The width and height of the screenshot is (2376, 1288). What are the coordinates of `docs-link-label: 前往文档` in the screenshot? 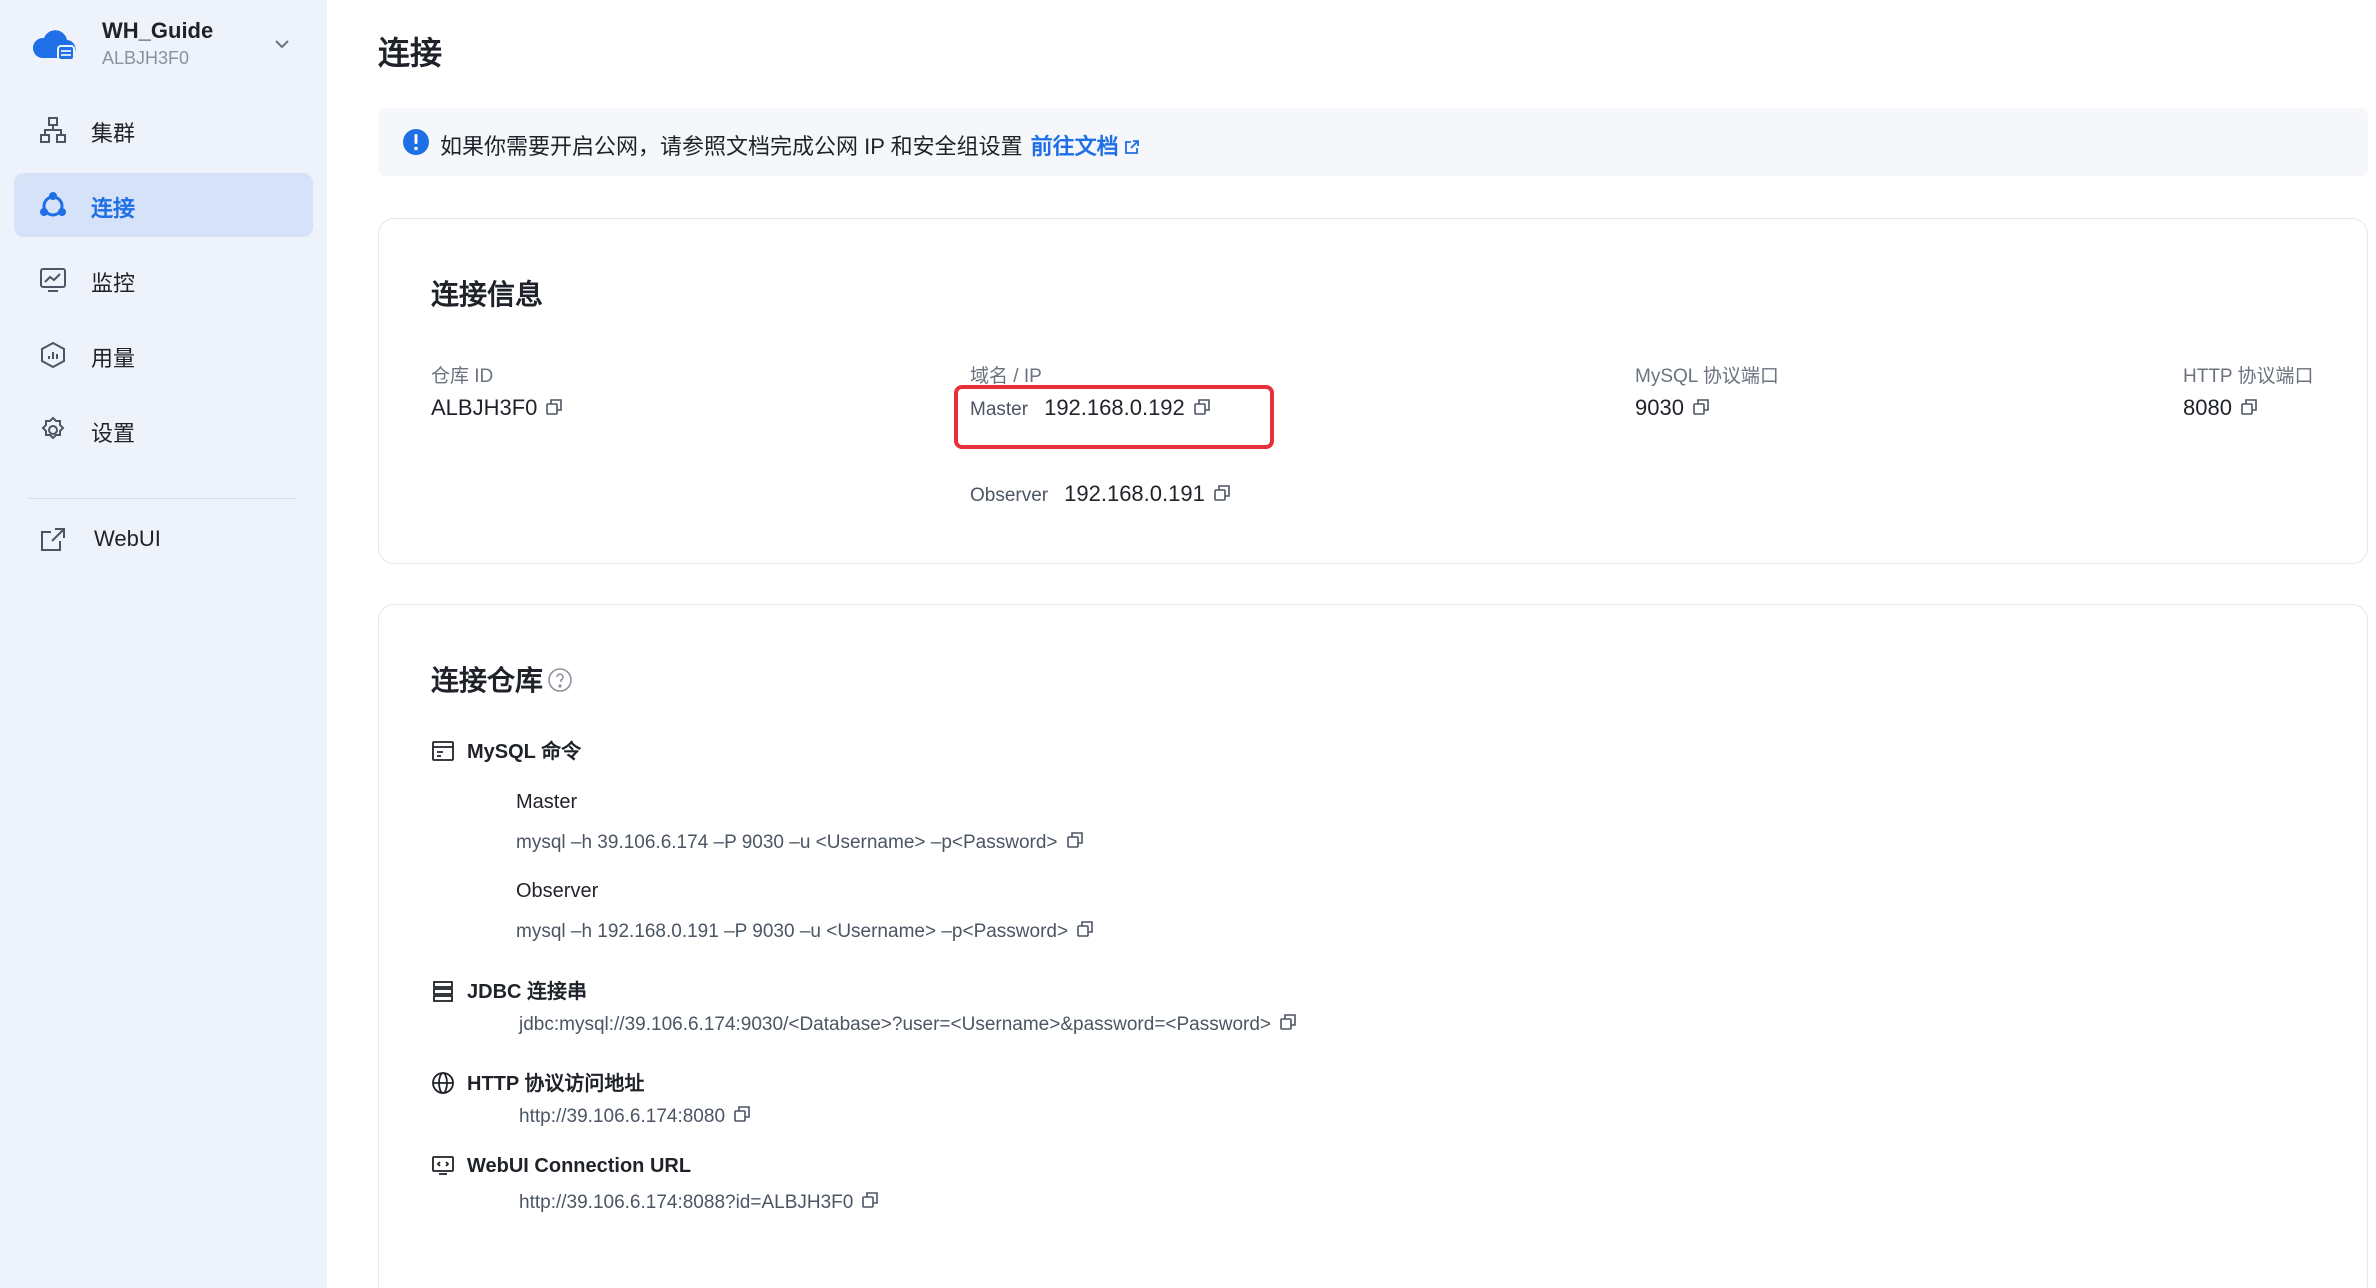 It's located at (1075, 146).